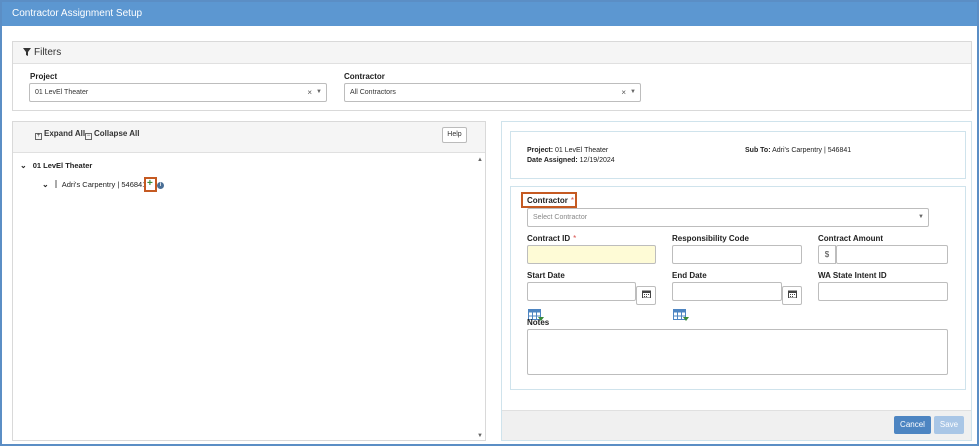 This screenshot has width=979, height=446. Describe the element at coordinates (492, 53) in the screenshot. I see `filters-header: Filters` at that location.